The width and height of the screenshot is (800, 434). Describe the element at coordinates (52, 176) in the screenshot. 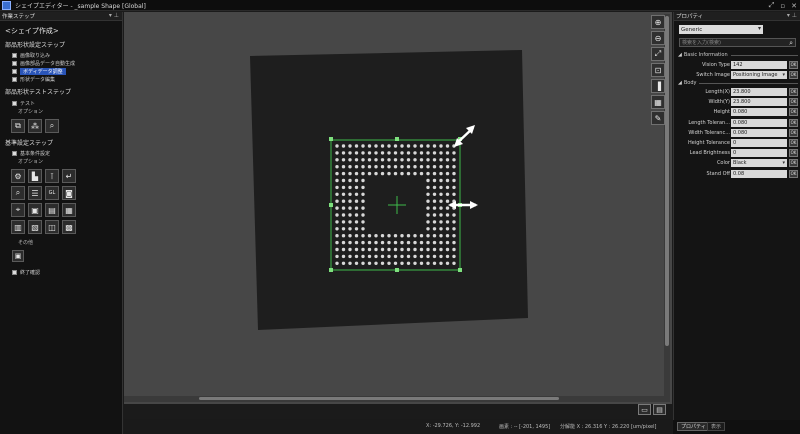

I see `pin-tool-icon: ⊺` at that location.